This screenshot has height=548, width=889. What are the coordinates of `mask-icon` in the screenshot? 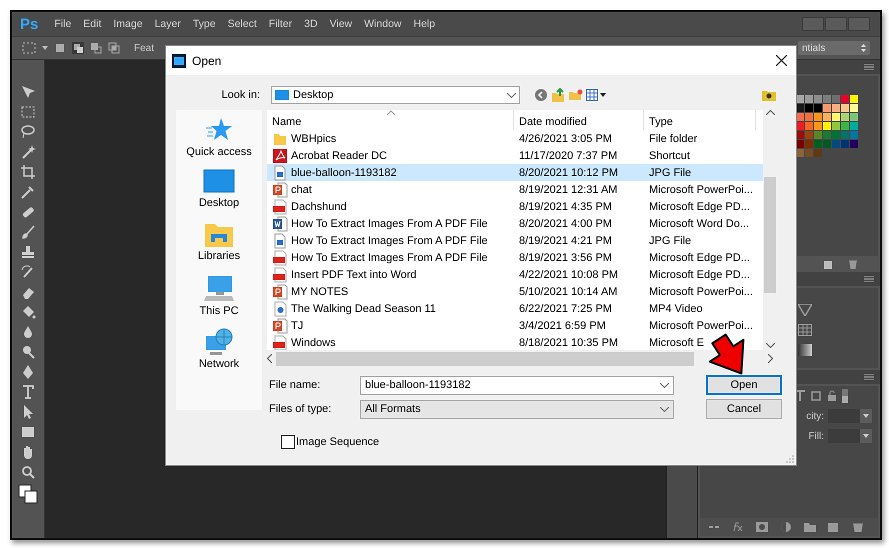 It's located at (762, 527).